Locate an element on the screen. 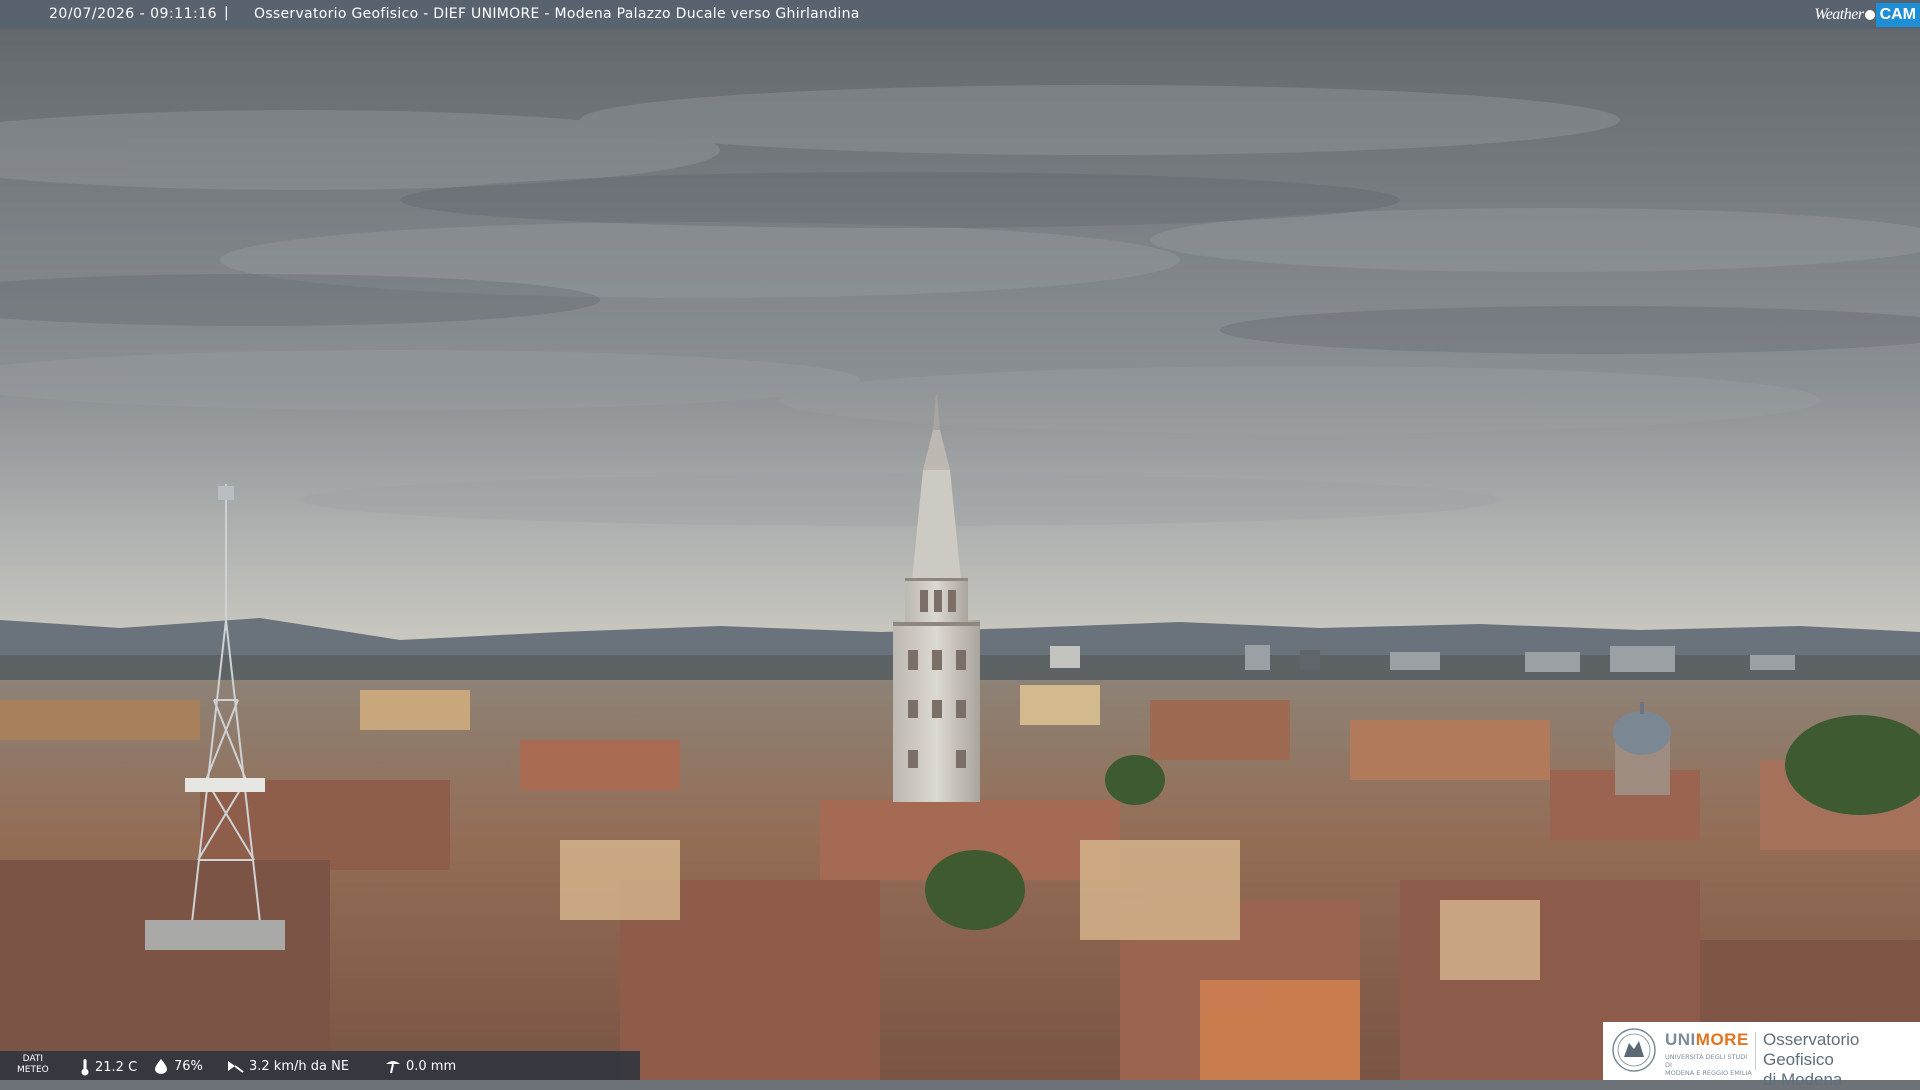  rain-gauge-icon is located at coordinates (393, 1067).